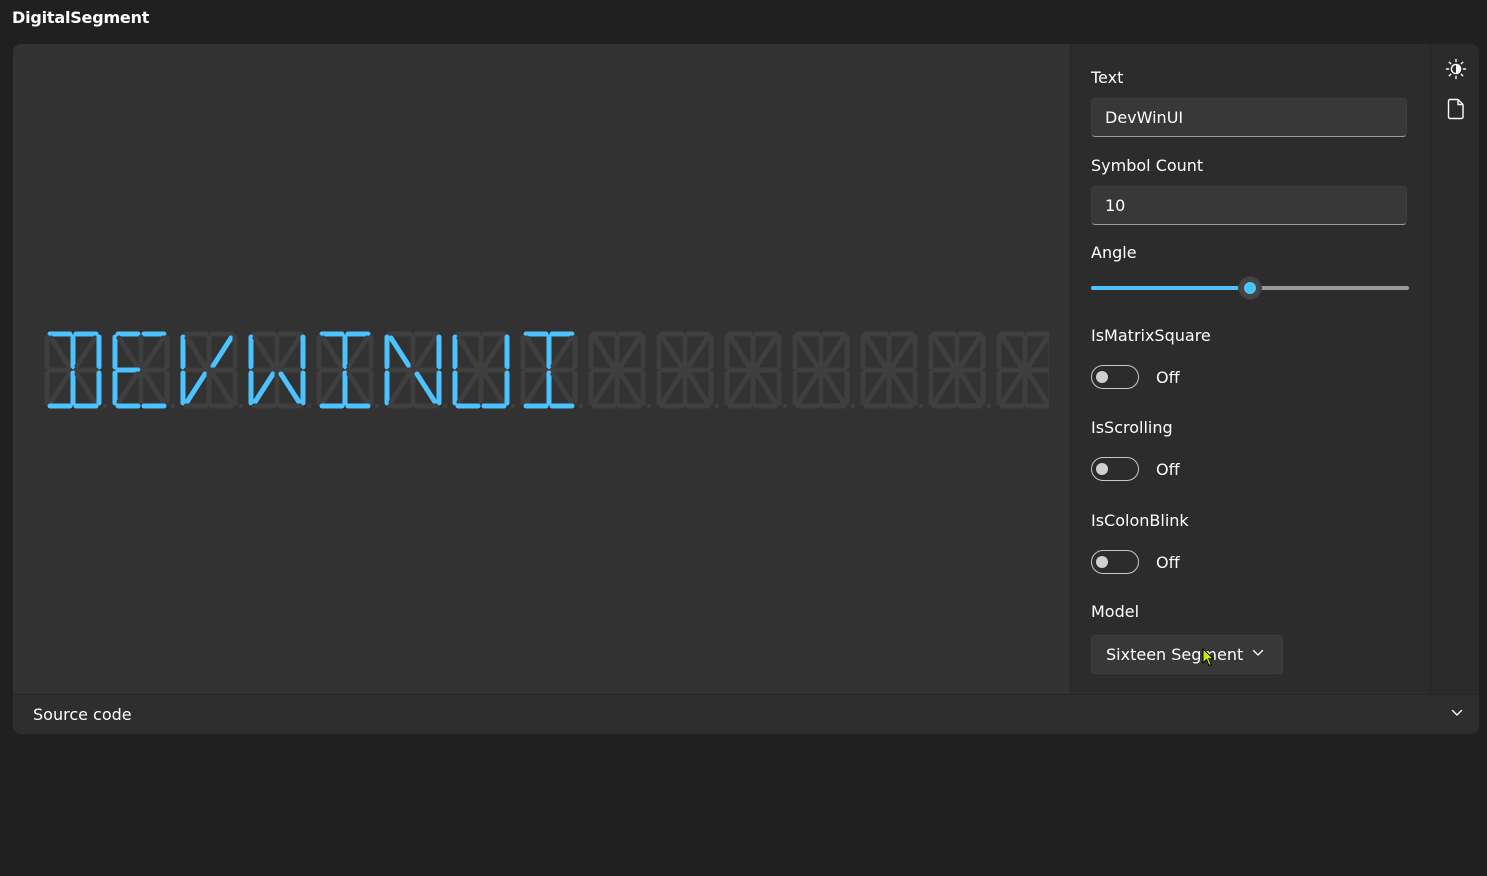 This screenshot has height=876, width=1487. Describe the element at coordinates (1258, 652) in the screenshot. I see `chevron-down-icon` at that location.